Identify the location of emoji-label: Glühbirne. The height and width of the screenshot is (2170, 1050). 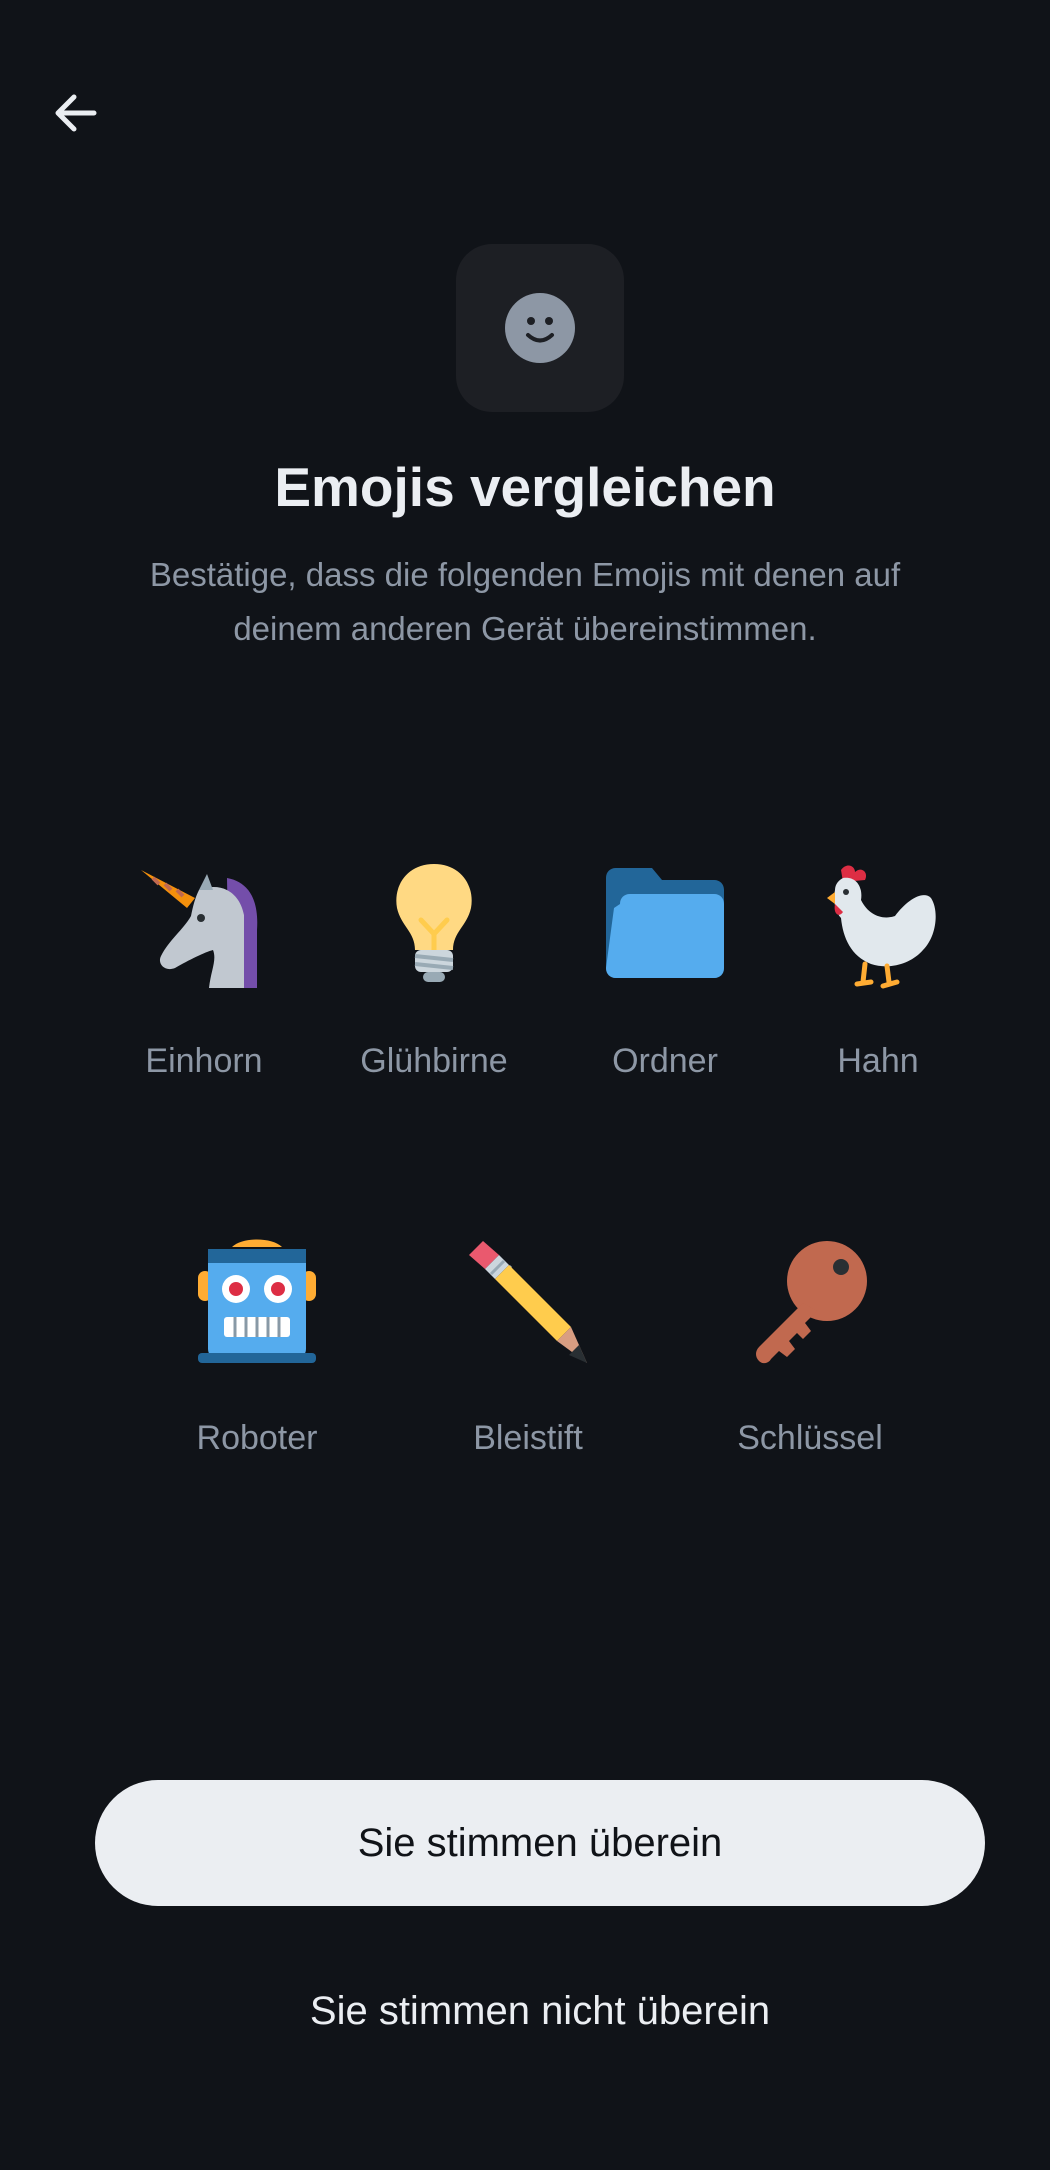
(434, 1061).